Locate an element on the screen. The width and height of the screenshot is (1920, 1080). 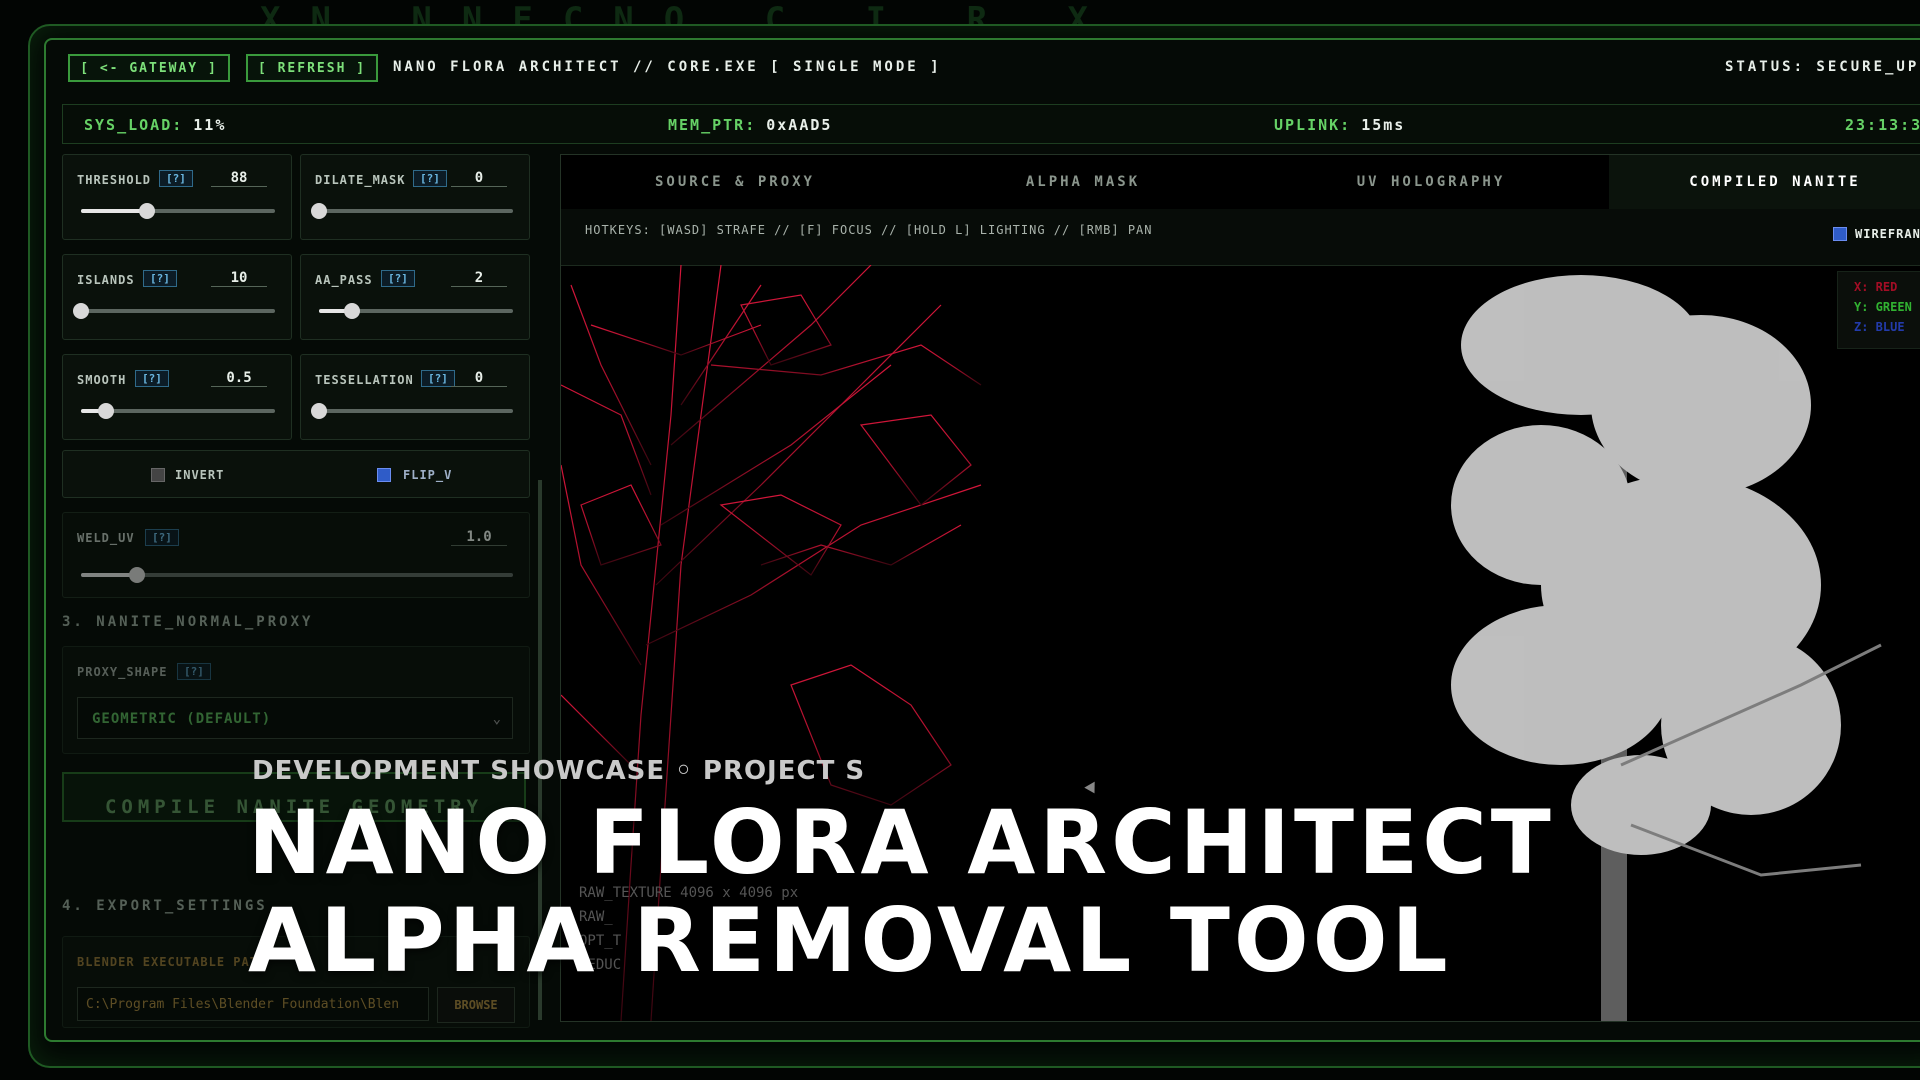
toggle-card: INVERT FLIP_V is located at coordinates (296, 474).